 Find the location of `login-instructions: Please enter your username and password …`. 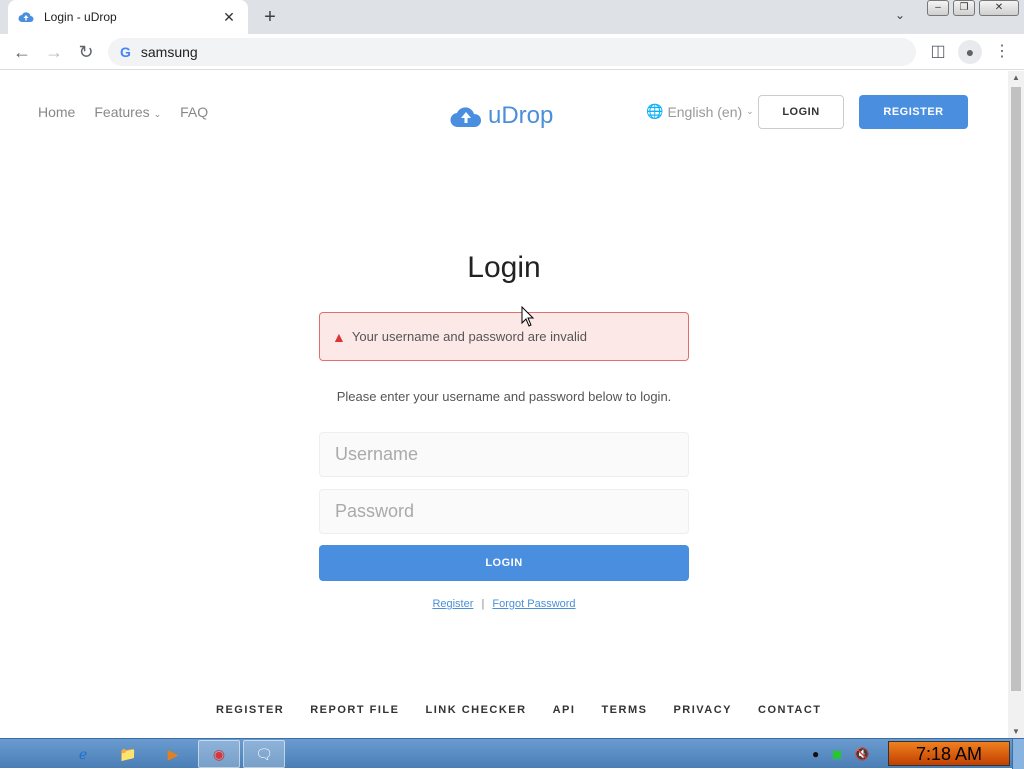

login-instructions: Please enter your username and password … is located at coordinates (504, 396).